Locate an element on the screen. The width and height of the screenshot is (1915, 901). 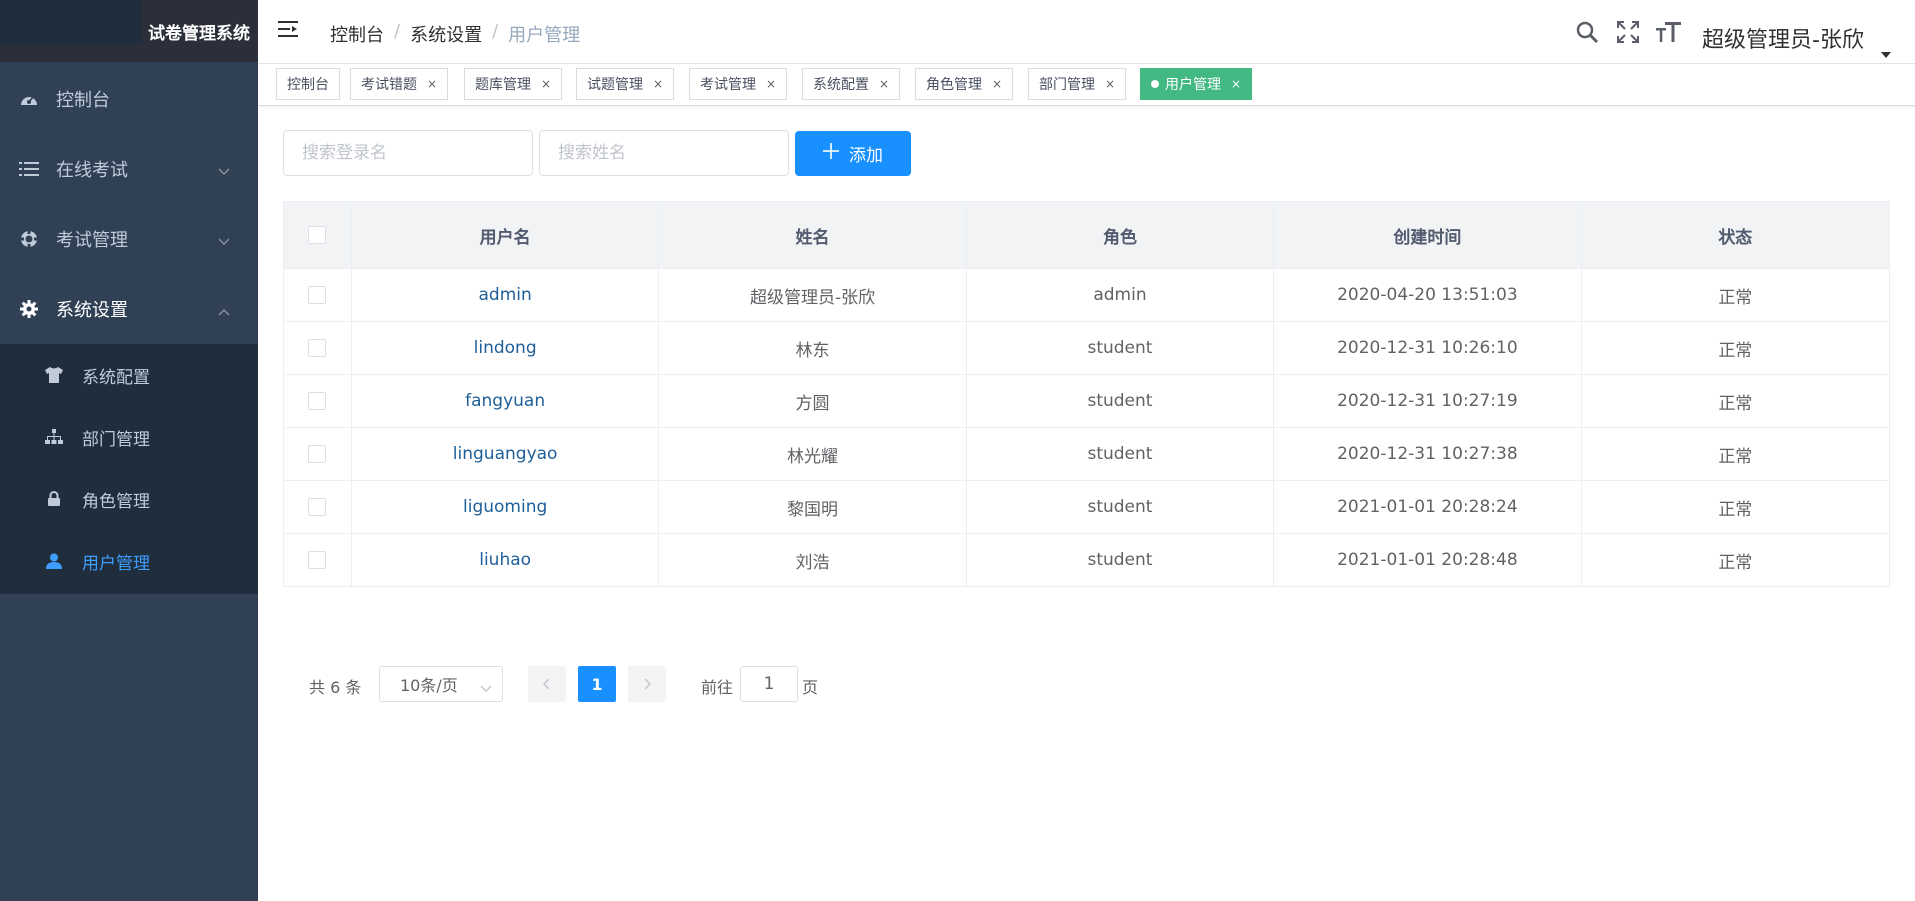
created-time-cell: 2020-12-31 10:27:19 is located at coordinates (1428, 401).